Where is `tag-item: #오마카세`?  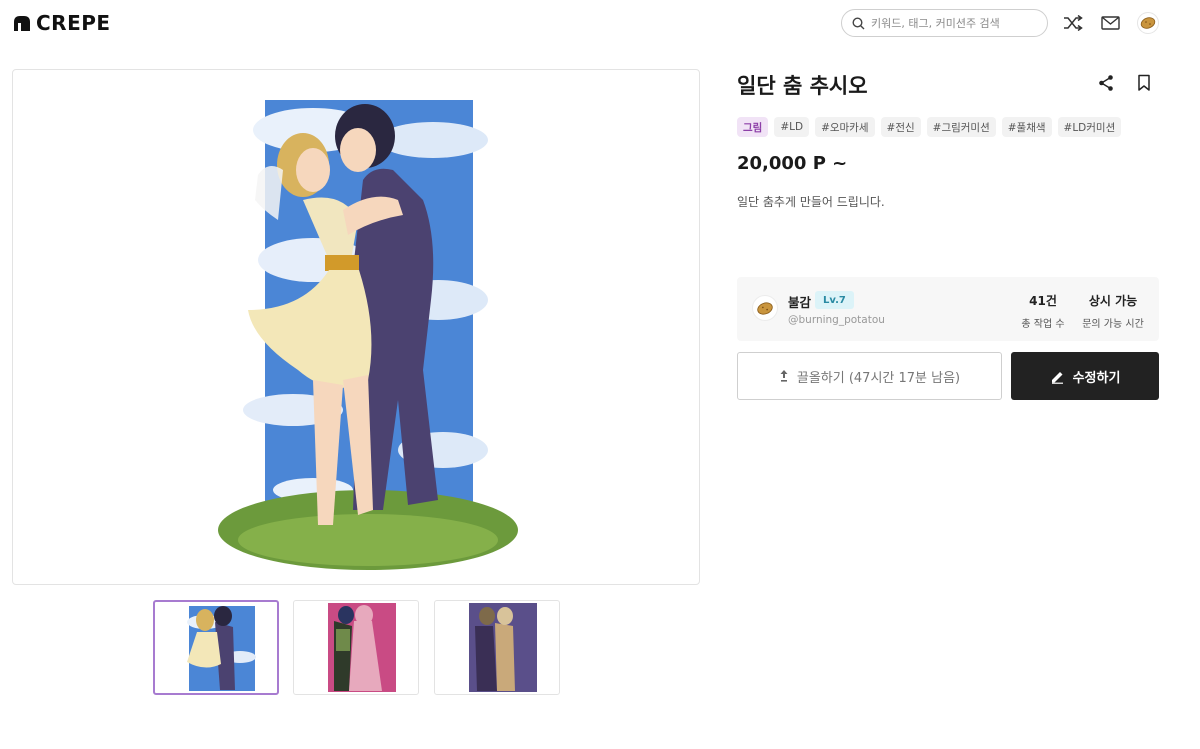 tag-item: #오마카세 is located at coordinates (845, 127).